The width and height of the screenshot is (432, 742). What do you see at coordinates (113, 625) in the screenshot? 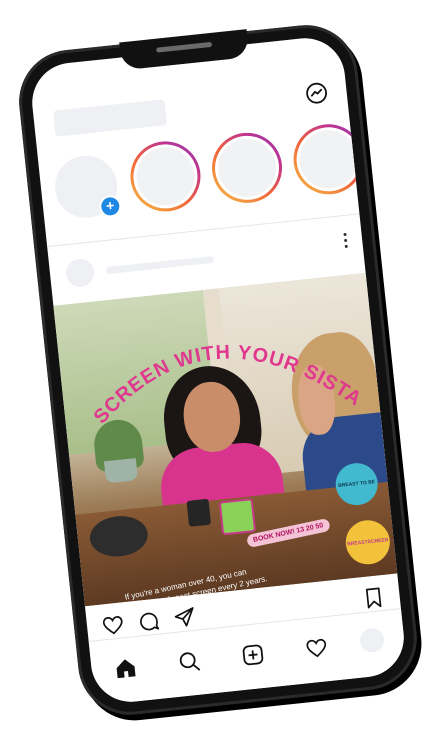
I see `heart-icon` at bounding box center [113, 625].